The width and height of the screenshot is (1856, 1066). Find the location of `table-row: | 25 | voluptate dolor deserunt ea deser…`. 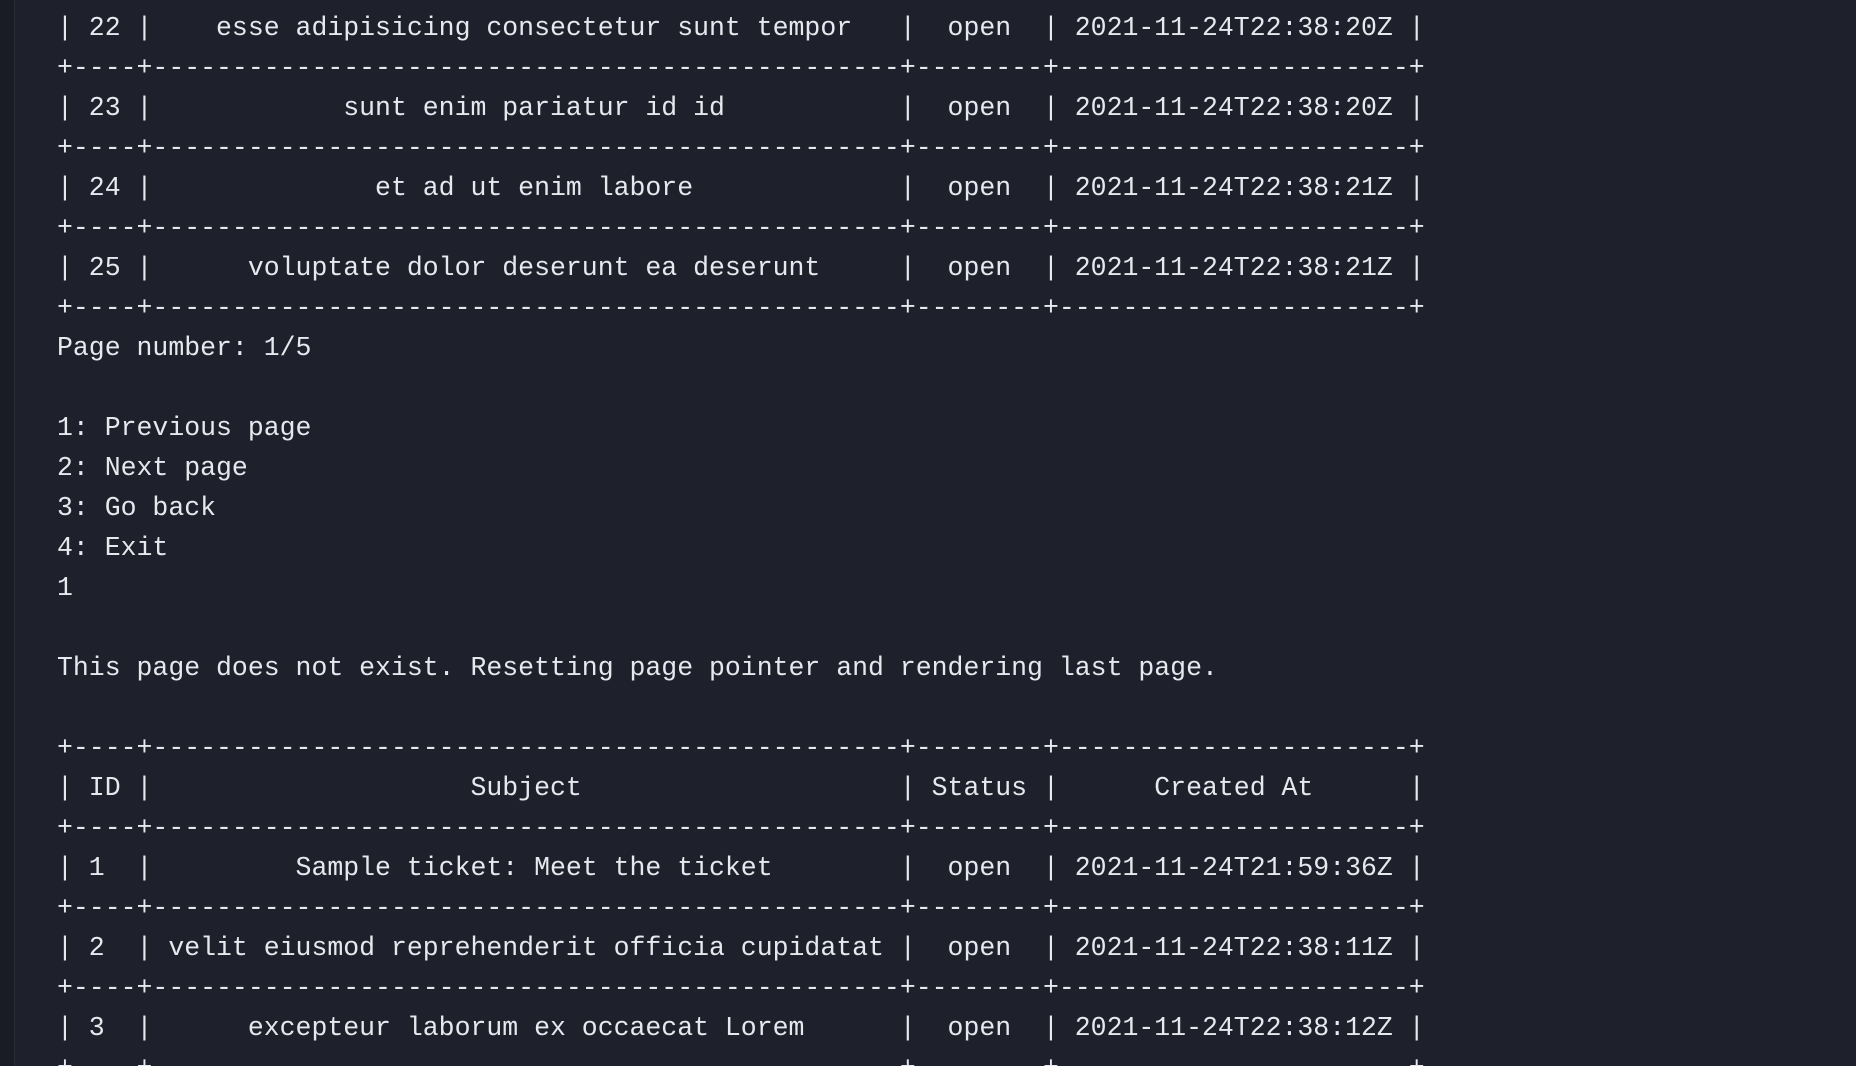

table-row: | 25 | voluptate dolor deserunt ea deser… is located at coordinates (741, 268).